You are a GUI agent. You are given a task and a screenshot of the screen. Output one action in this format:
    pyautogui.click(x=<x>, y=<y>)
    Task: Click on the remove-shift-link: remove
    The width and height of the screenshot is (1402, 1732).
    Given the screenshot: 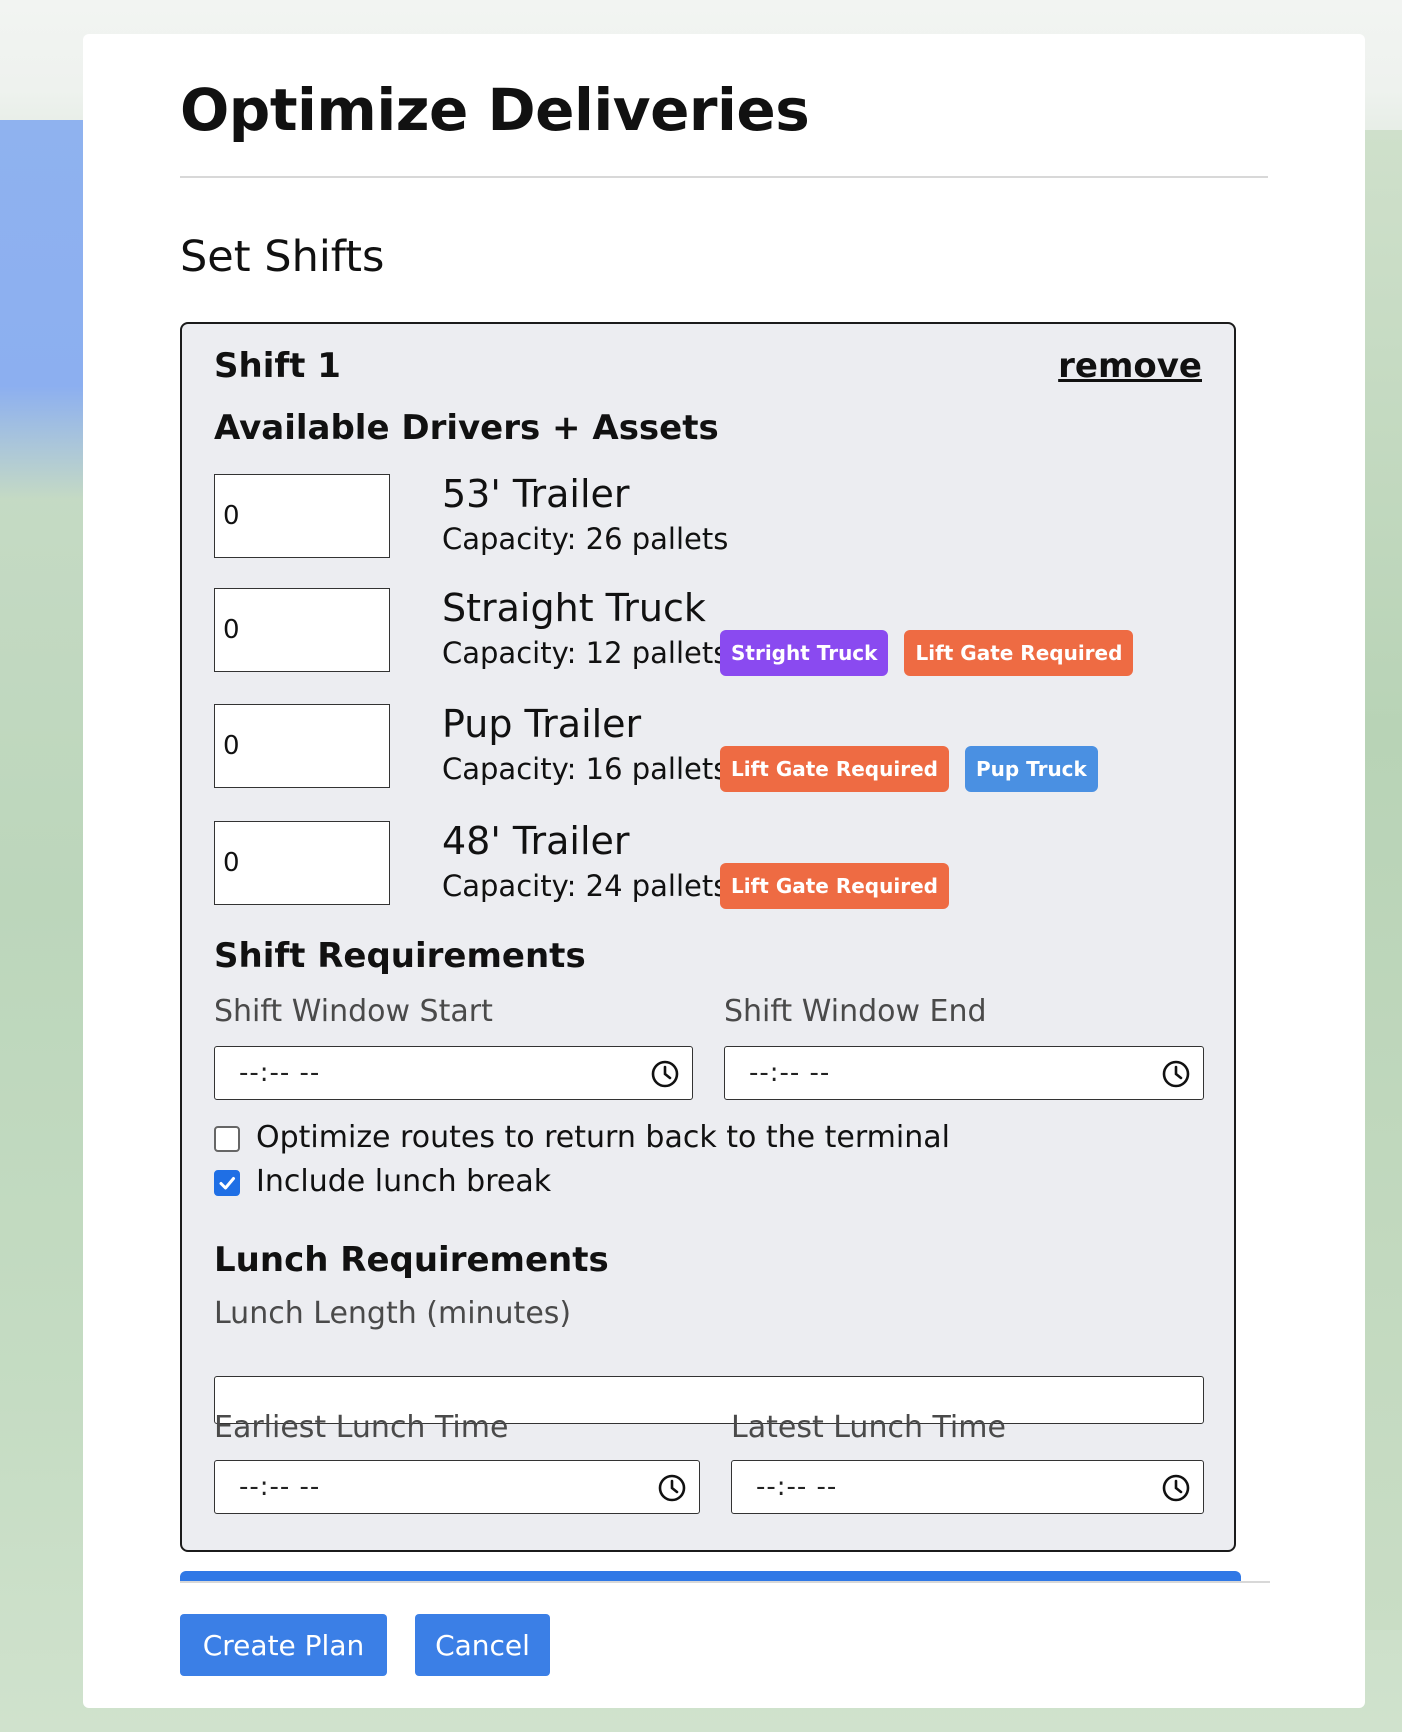 What is the action you would take?
    pyautogui.click(x=1130, y=366)
    